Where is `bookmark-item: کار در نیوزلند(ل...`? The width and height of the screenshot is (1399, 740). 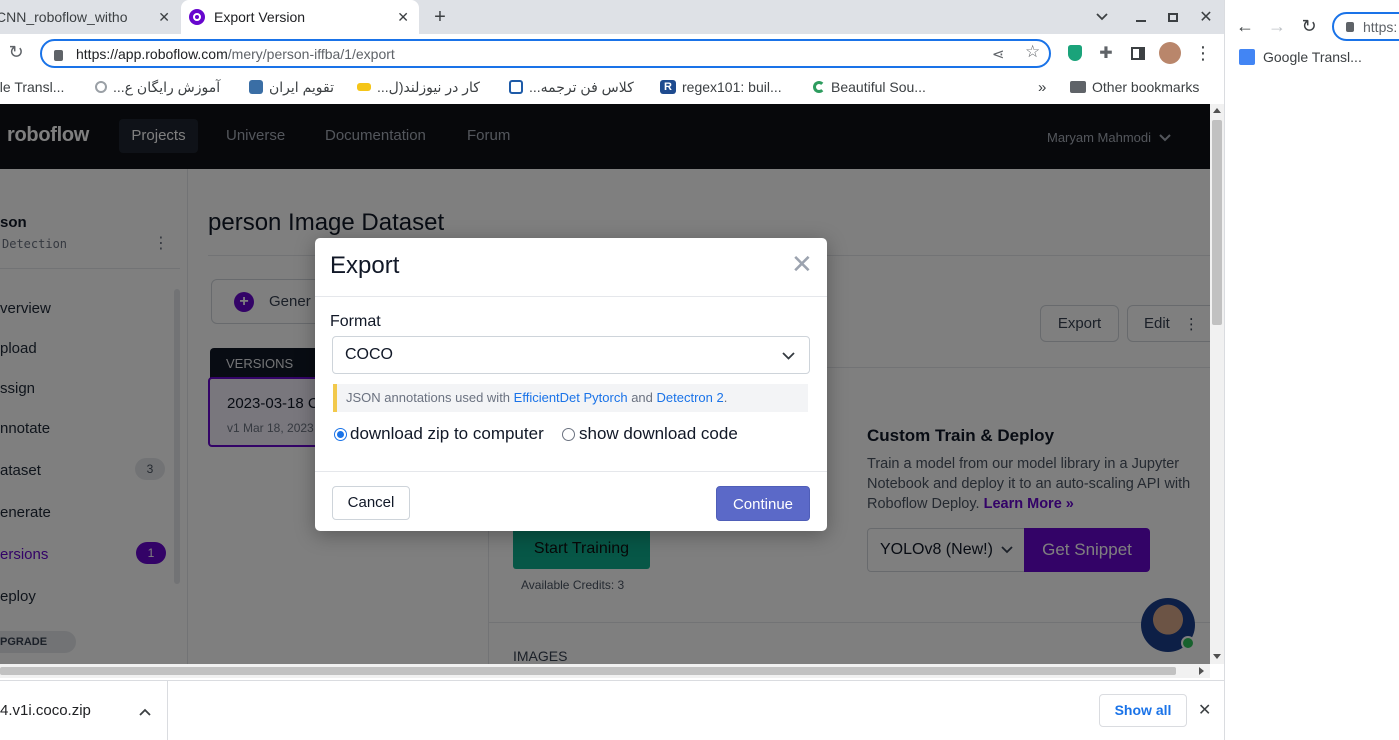
bookmark-item: کار در نیوزلند(ل... is located at coordinates (418, 87).